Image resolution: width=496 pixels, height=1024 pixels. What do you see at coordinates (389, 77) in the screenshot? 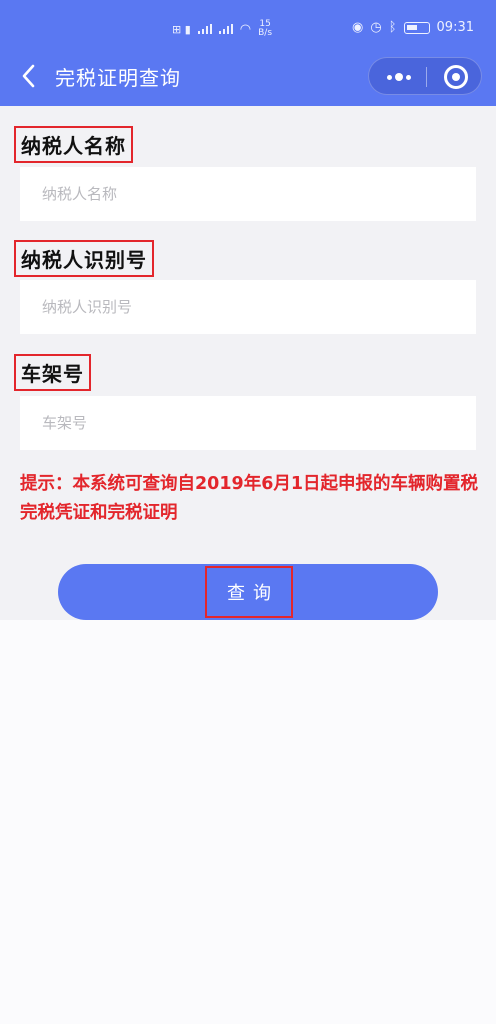
I see `more-dots-icon` at bounding box center [389, 77].